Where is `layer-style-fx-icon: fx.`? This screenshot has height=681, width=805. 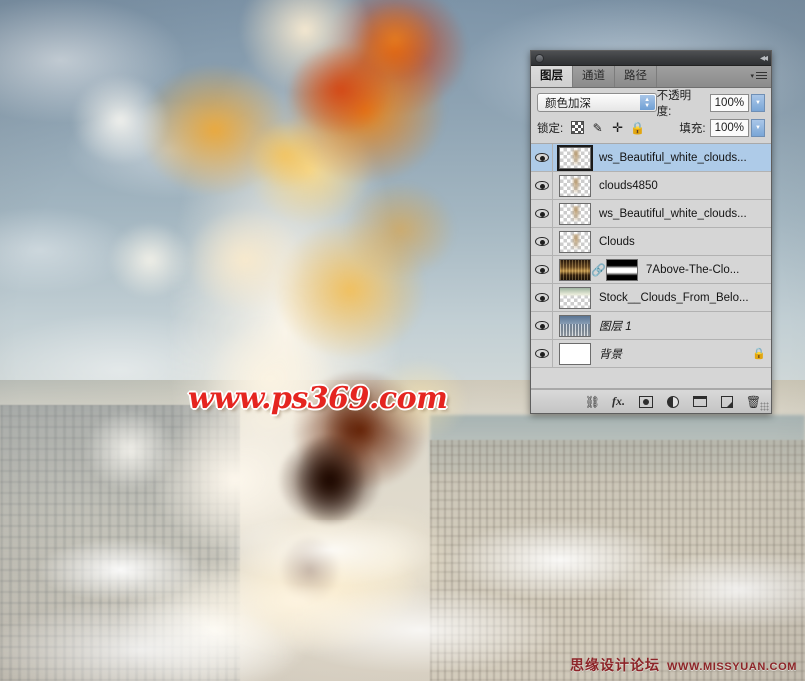 layer-style-fx-icon: fx. is located at coordinates (618, 401).